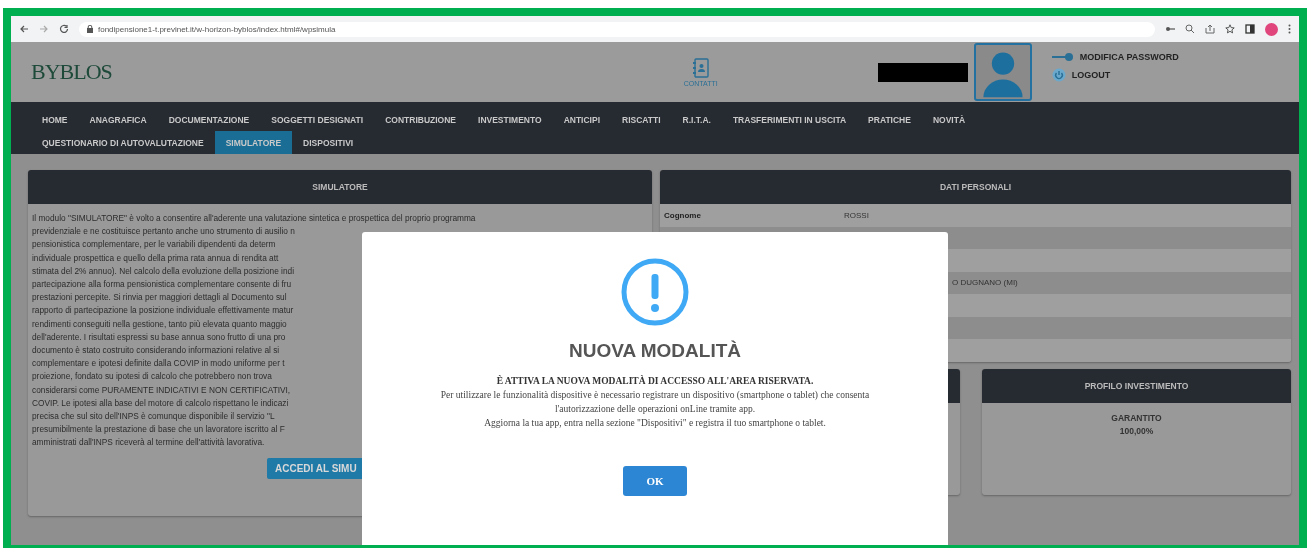 The width and height of the screenshot is (1310, 551). What do you see at coordinates (856, 215) in the screenshot?
I see `field-value: ROSSI` at bounding box center [856, 215].